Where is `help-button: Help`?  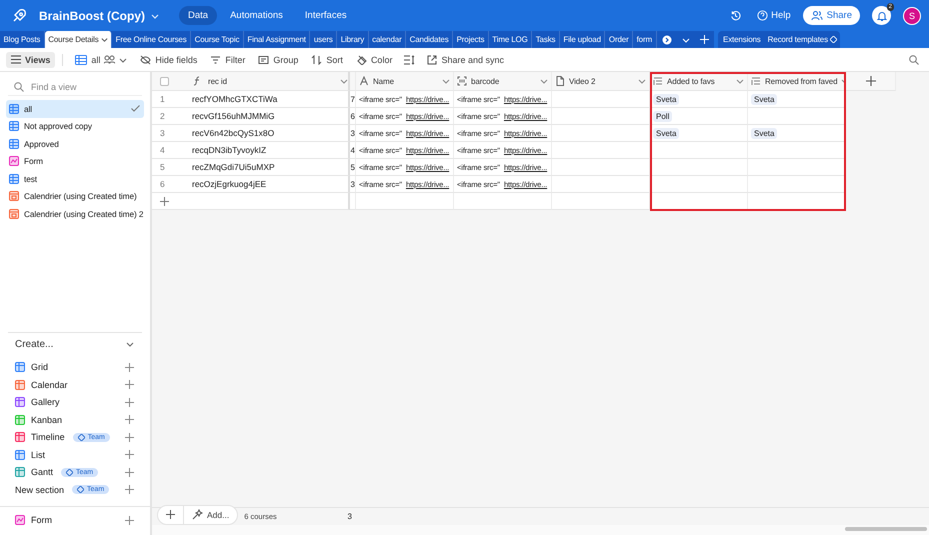
help-button: Help is located at coordinates (774, 15).